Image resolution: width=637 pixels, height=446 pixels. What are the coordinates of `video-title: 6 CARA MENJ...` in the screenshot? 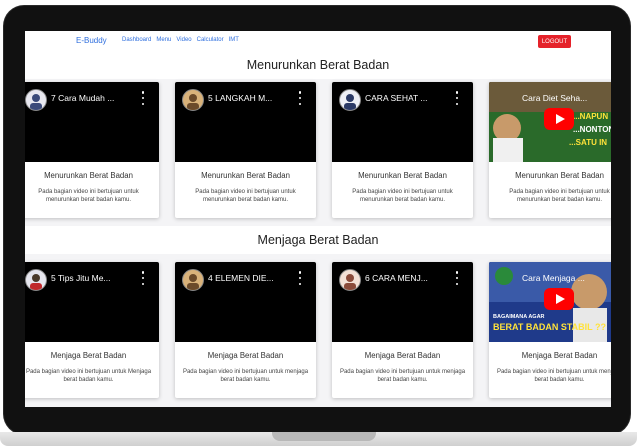 It's located at (409, 278).